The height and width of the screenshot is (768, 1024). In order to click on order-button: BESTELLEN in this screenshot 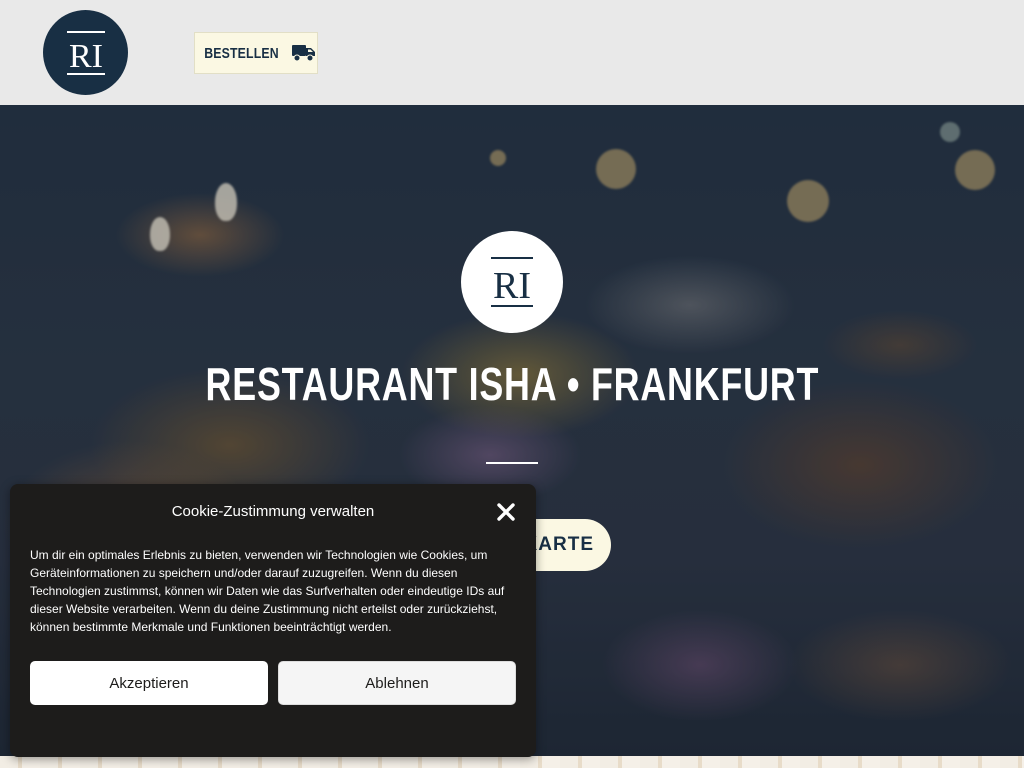, I will do `click(256, 53)`.